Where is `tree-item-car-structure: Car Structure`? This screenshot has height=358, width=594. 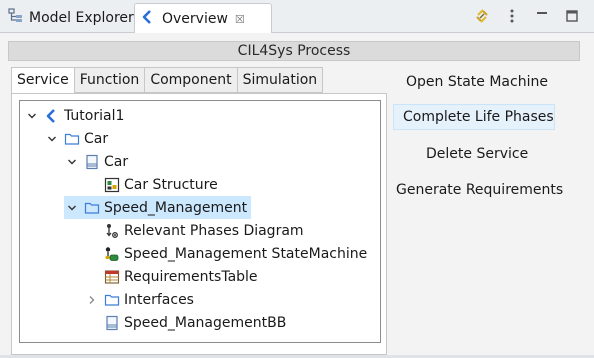 tree-item-car-structure: Car Structure is located at coordinates (151, 184).